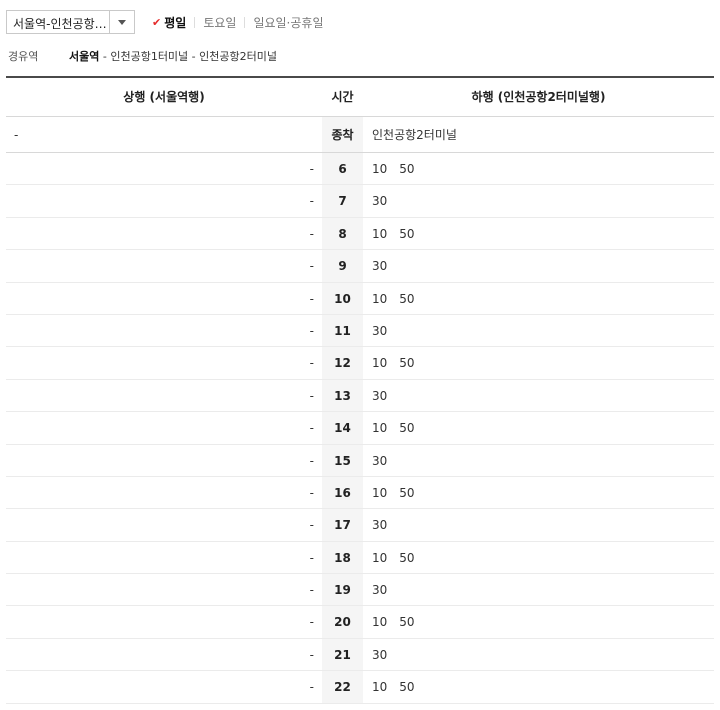  I want to click on table-row: -19 30, so click(360, 590).